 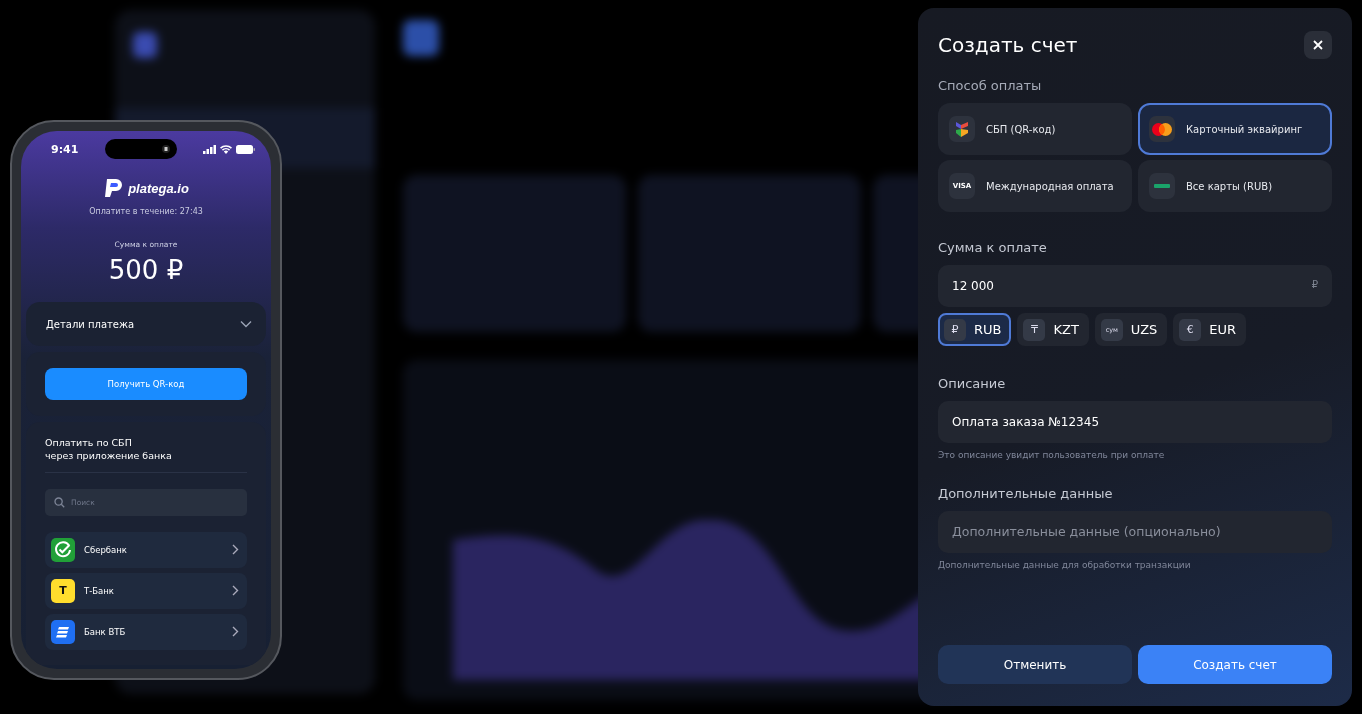 What do you see at coordinates (972, 383) in the screenshot?
I see `field-label: Описание` at bounding box center [972, 383].